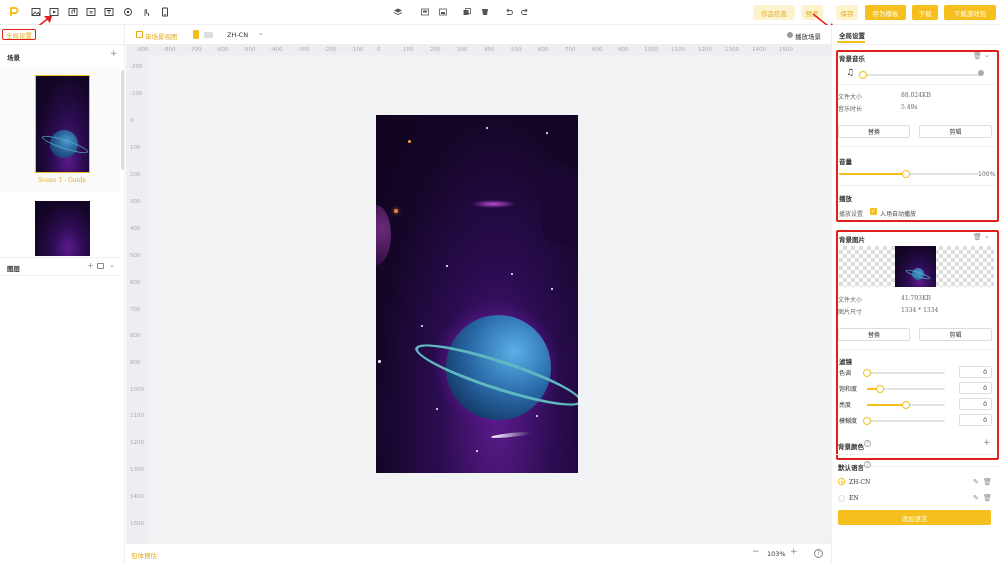 The image size is (1000, 563). I want to click on single-scene-icon, so click(139, 34).